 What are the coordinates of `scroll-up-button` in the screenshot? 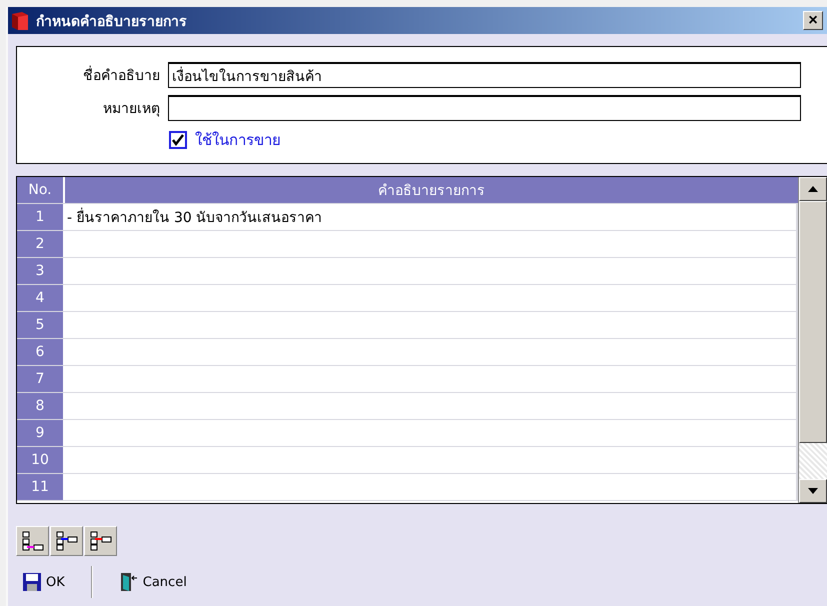 It's located at (813, 189).